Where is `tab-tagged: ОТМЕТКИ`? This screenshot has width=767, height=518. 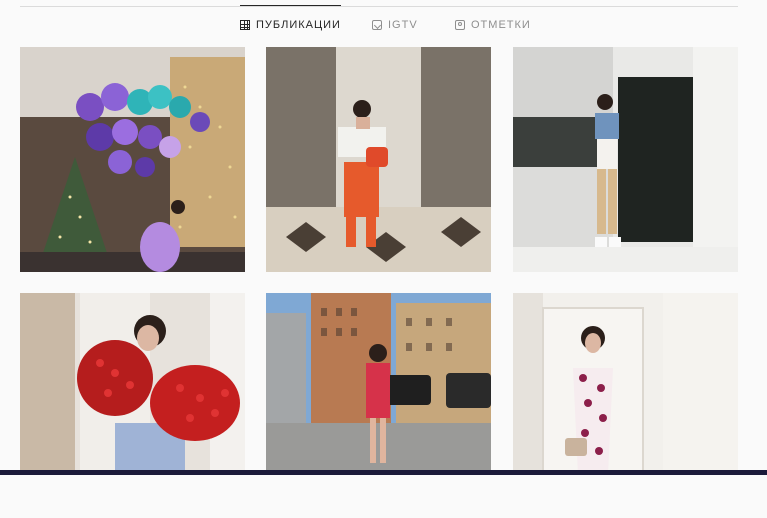 tab-tagged: ОТМЕТКИ is located at coordinates (493, 25).